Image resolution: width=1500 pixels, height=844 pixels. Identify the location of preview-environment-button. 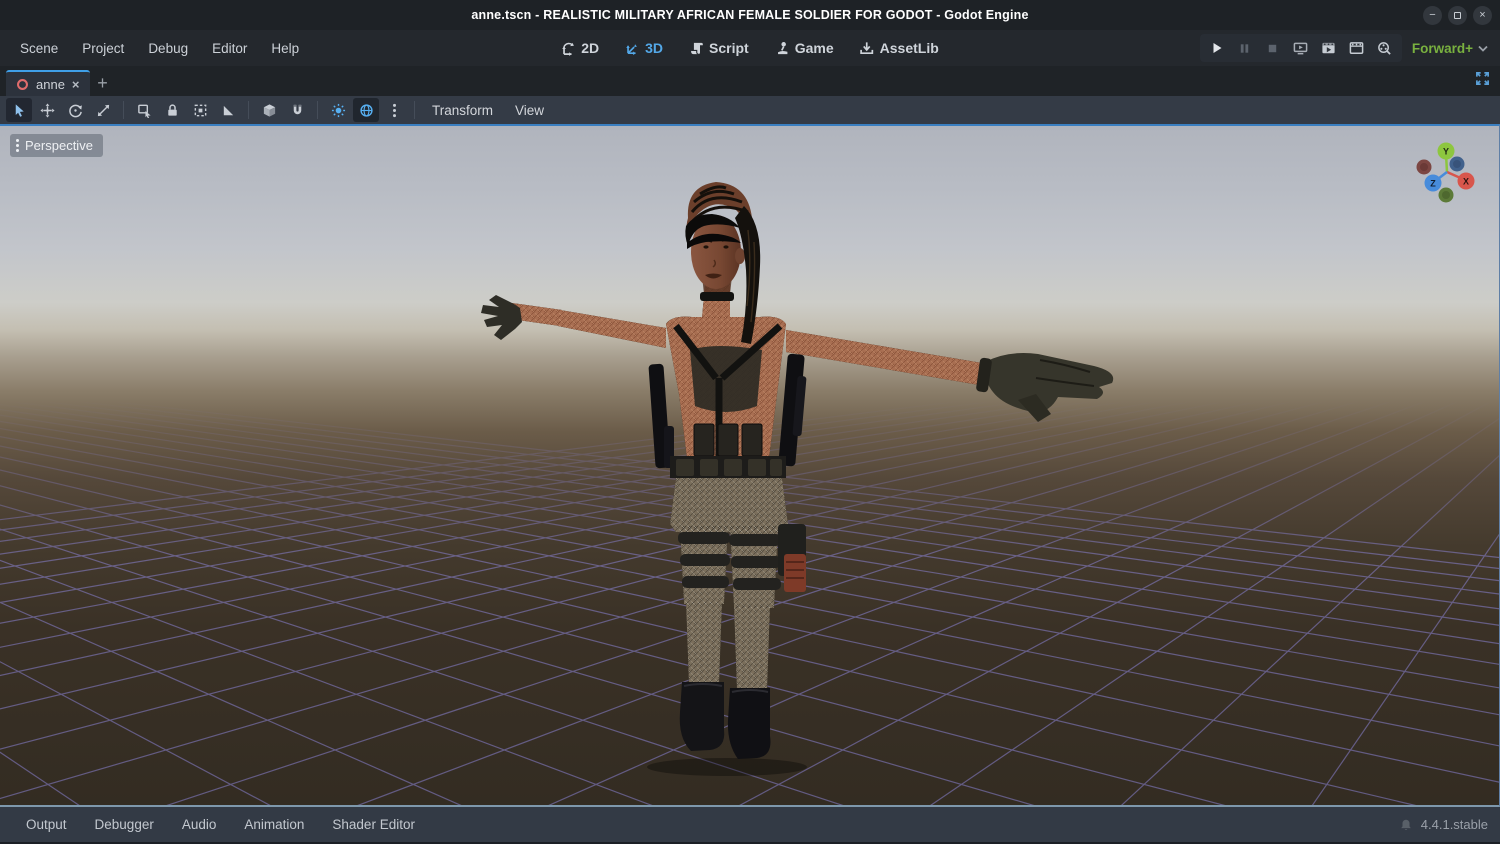
(366, 110).